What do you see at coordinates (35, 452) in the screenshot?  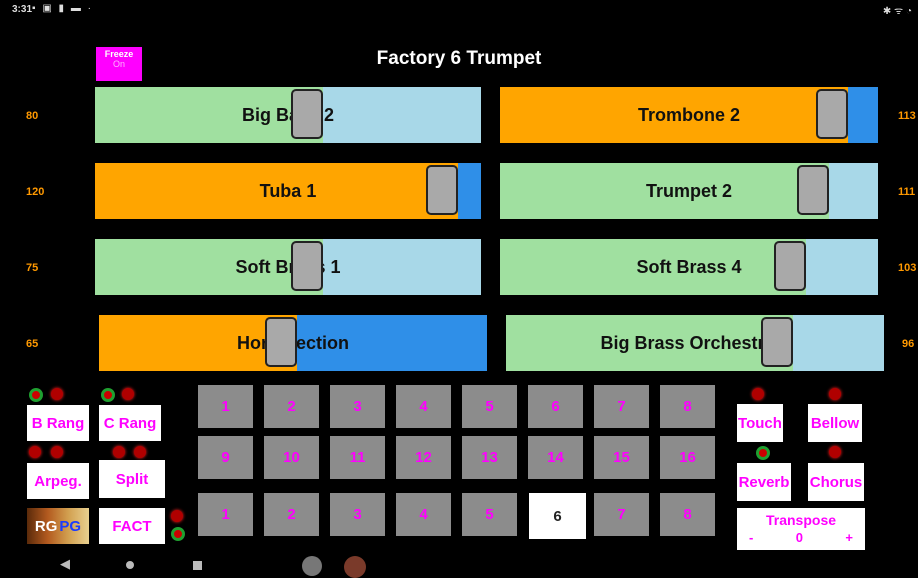 I see `arpeg-led-icon` at bounding box center [35, 452].